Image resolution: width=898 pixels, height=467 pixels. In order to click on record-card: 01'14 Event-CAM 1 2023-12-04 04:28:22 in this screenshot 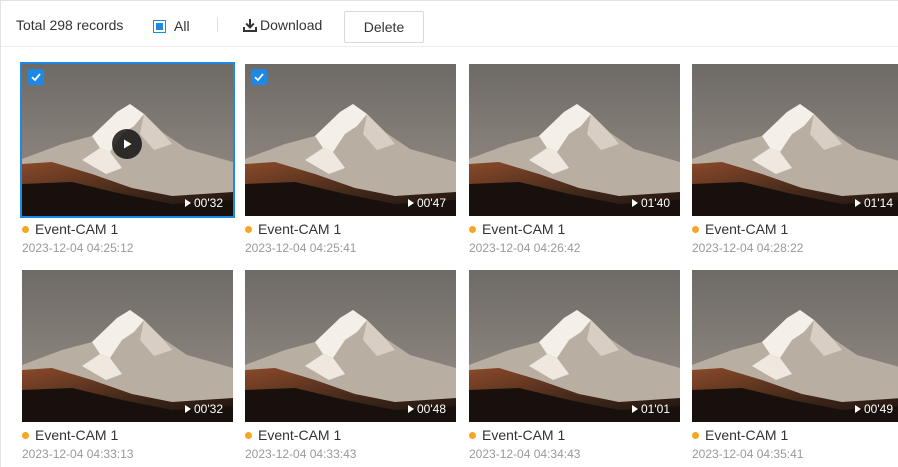, I will do `click(795, 164)`.